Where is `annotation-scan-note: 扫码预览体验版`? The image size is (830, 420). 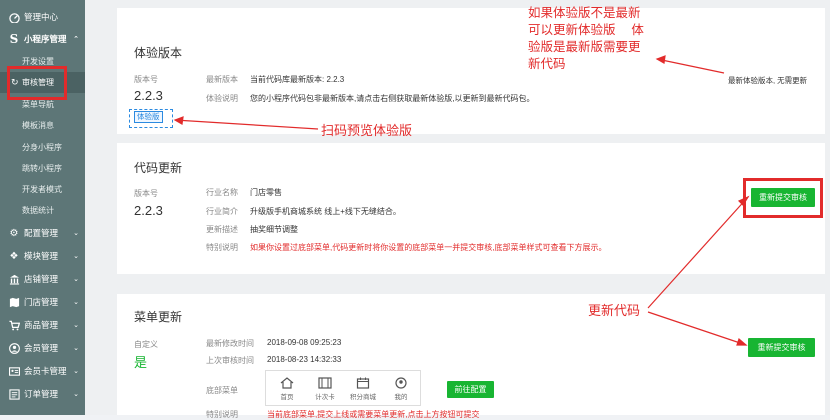
annotation-scan-note: 扫码预览体验版 is located at coordinates (367, 131).